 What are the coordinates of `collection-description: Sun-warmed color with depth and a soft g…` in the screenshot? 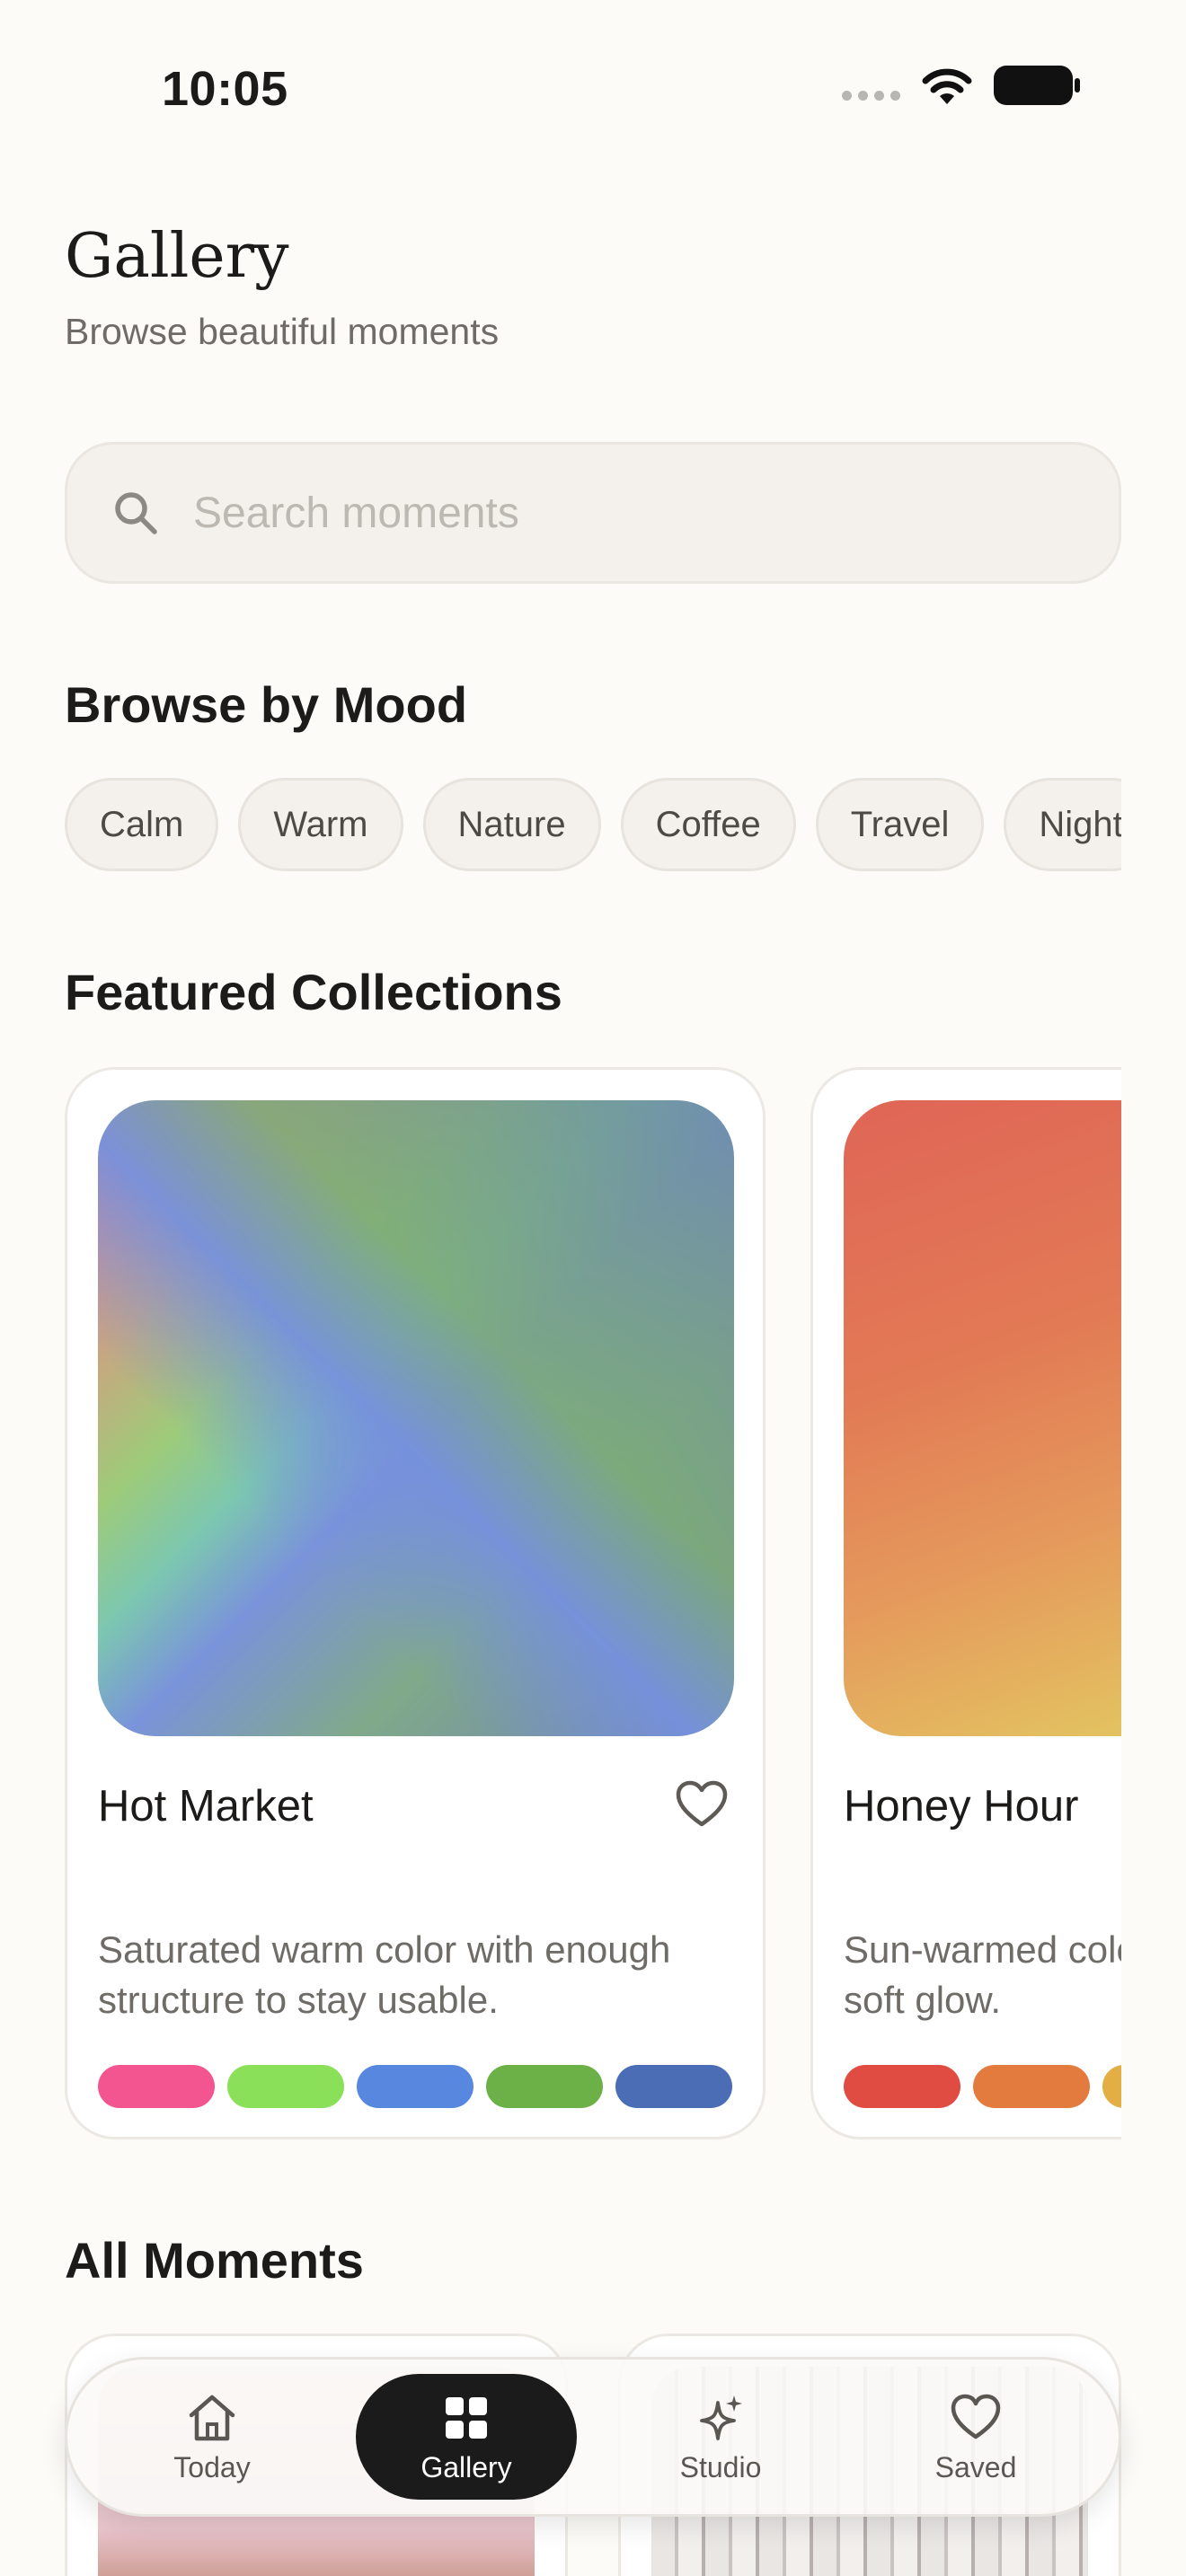 It's located at (982, 1974).